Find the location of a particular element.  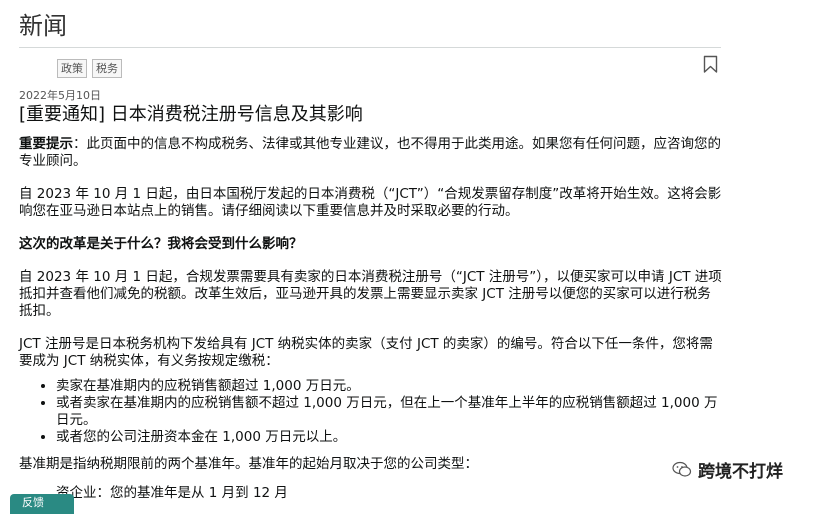

wechat-icon is located at coordinates (682, 469).